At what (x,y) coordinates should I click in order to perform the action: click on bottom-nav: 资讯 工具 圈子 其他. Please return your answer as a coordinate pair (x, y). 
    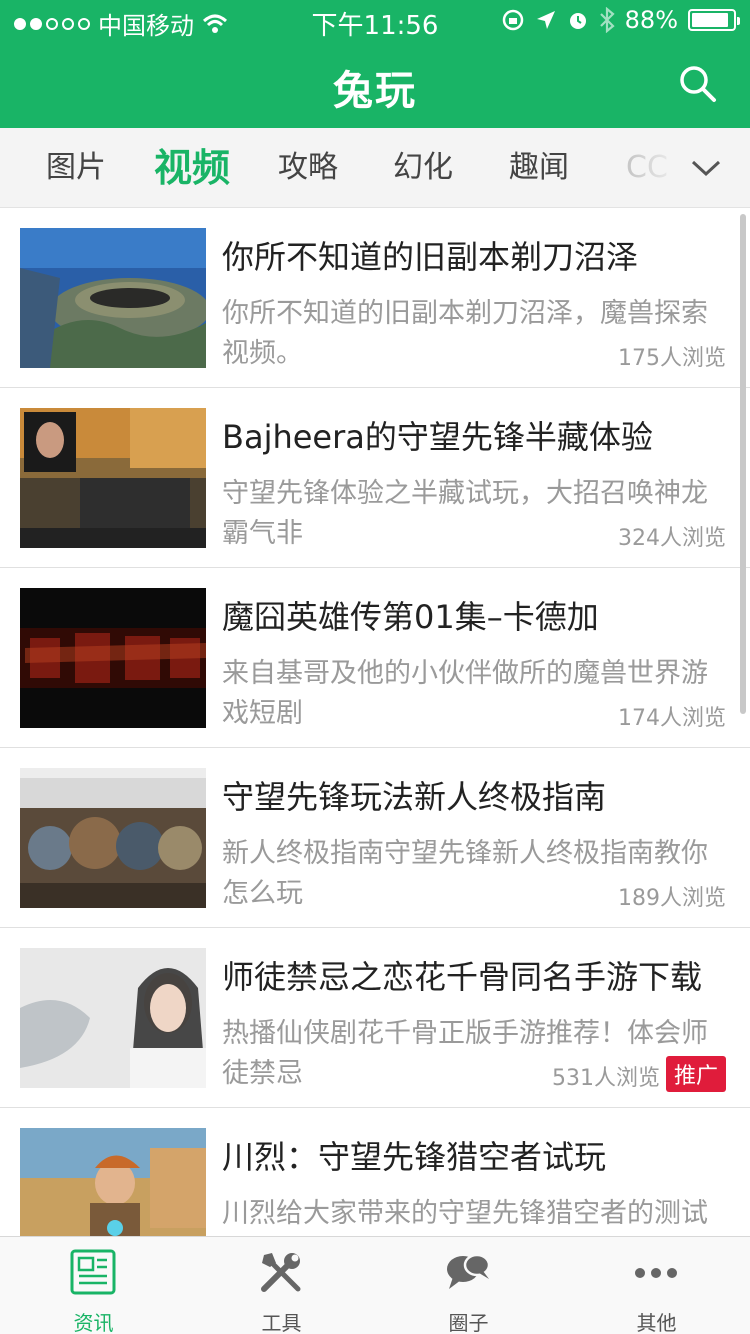
    Looking at the image, I should click on (375, 1285).